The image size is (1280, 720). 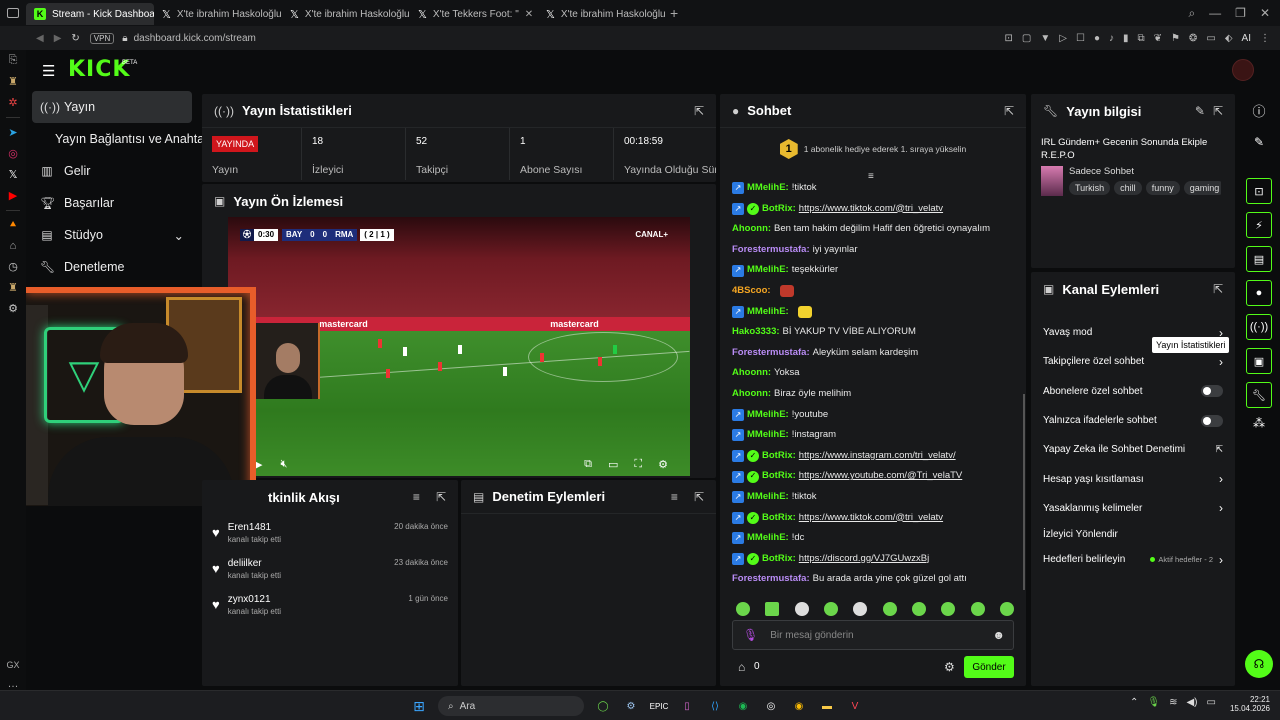 I want to click on stream-stats-button: ((·)), so click(x=1259, y=327).